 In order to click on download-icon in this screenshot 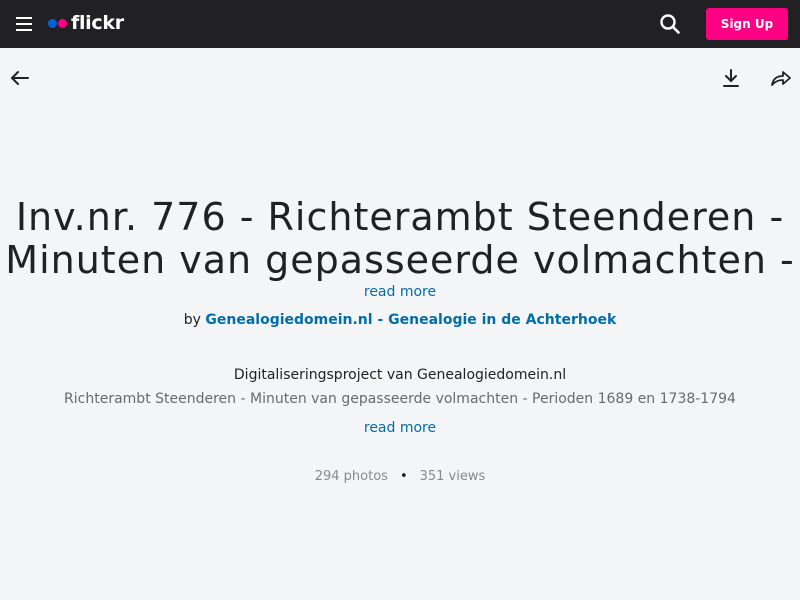, I will do `click(731, 78)`.